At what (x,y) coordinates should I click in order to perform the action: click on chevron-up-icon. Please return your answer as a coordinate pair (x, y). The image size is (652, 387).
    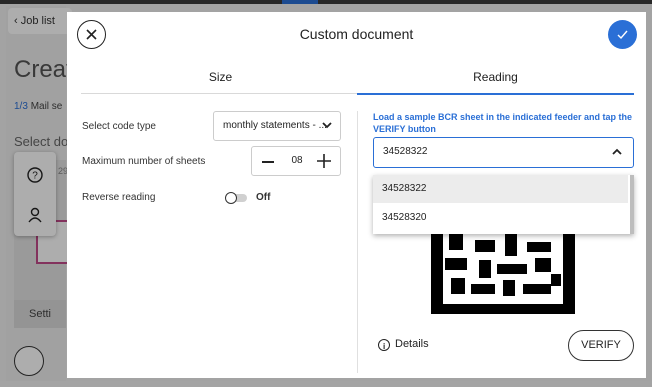
    Looking at the image, I should click on (617, 151).